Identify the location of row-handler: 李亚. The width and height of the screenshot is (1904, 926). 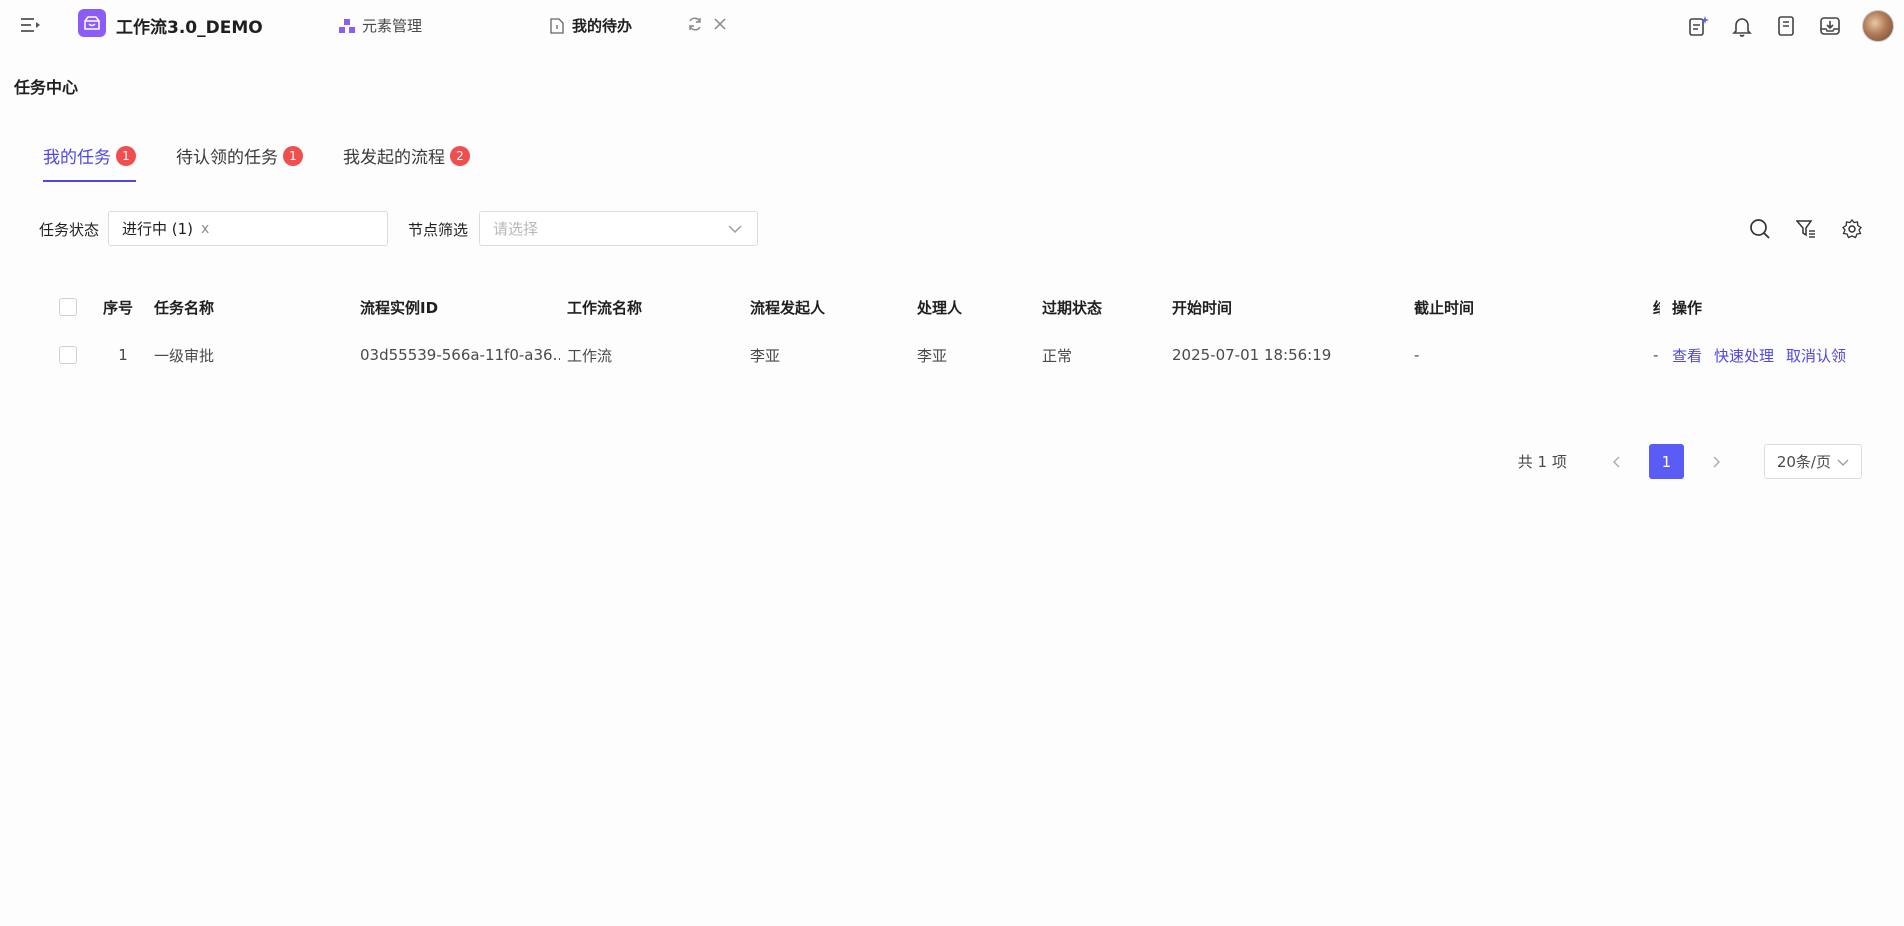
(932, 355).